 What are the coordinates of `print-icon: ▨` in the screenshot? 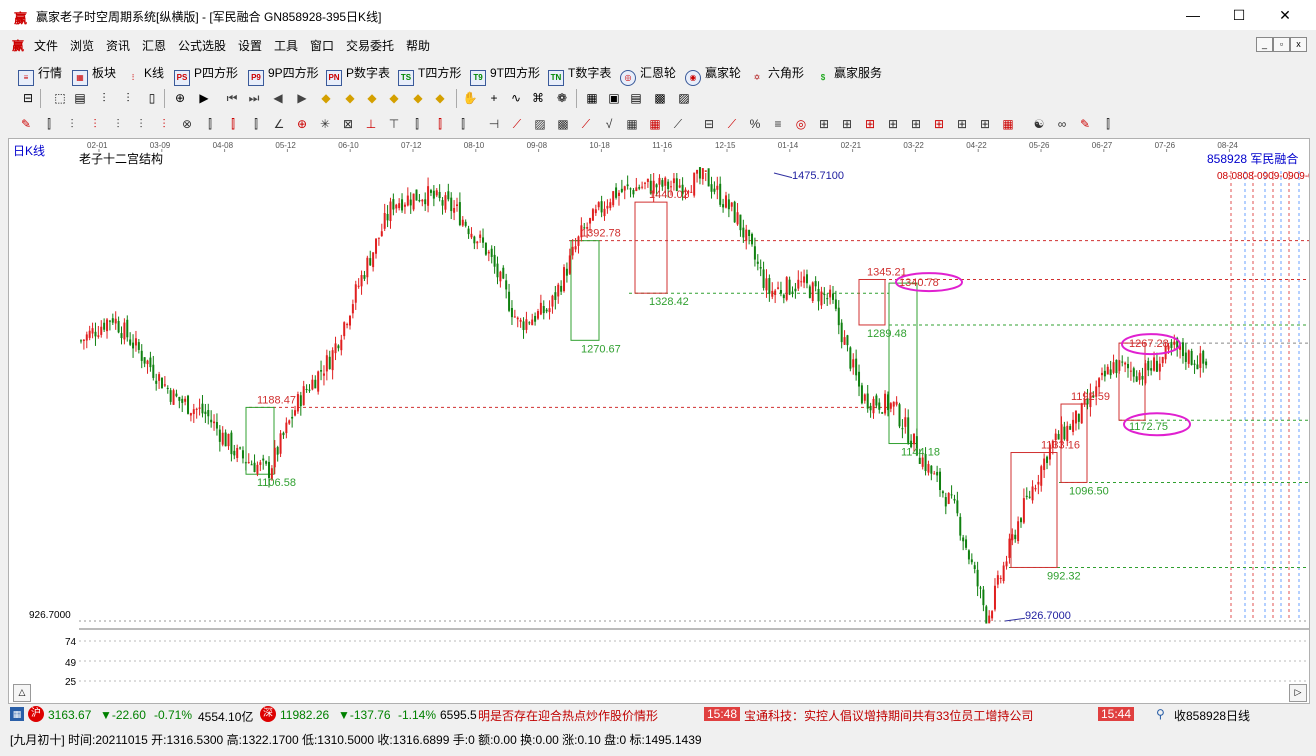 It's located at (684, 98).